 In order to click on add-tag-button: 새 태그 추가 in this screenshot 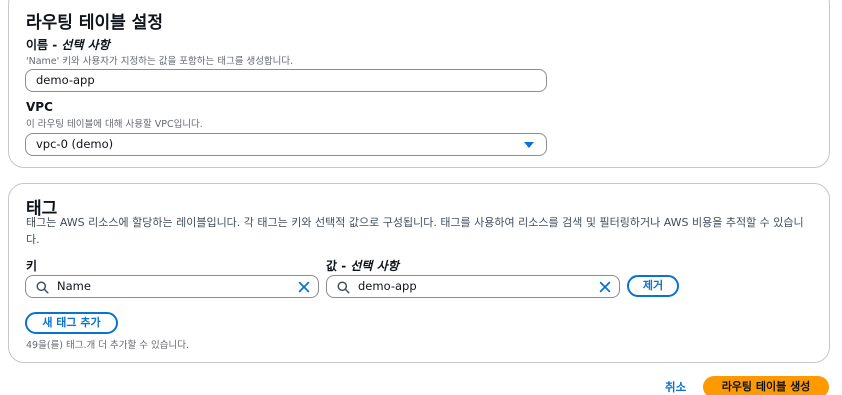, I will do `click(71, 323)`.